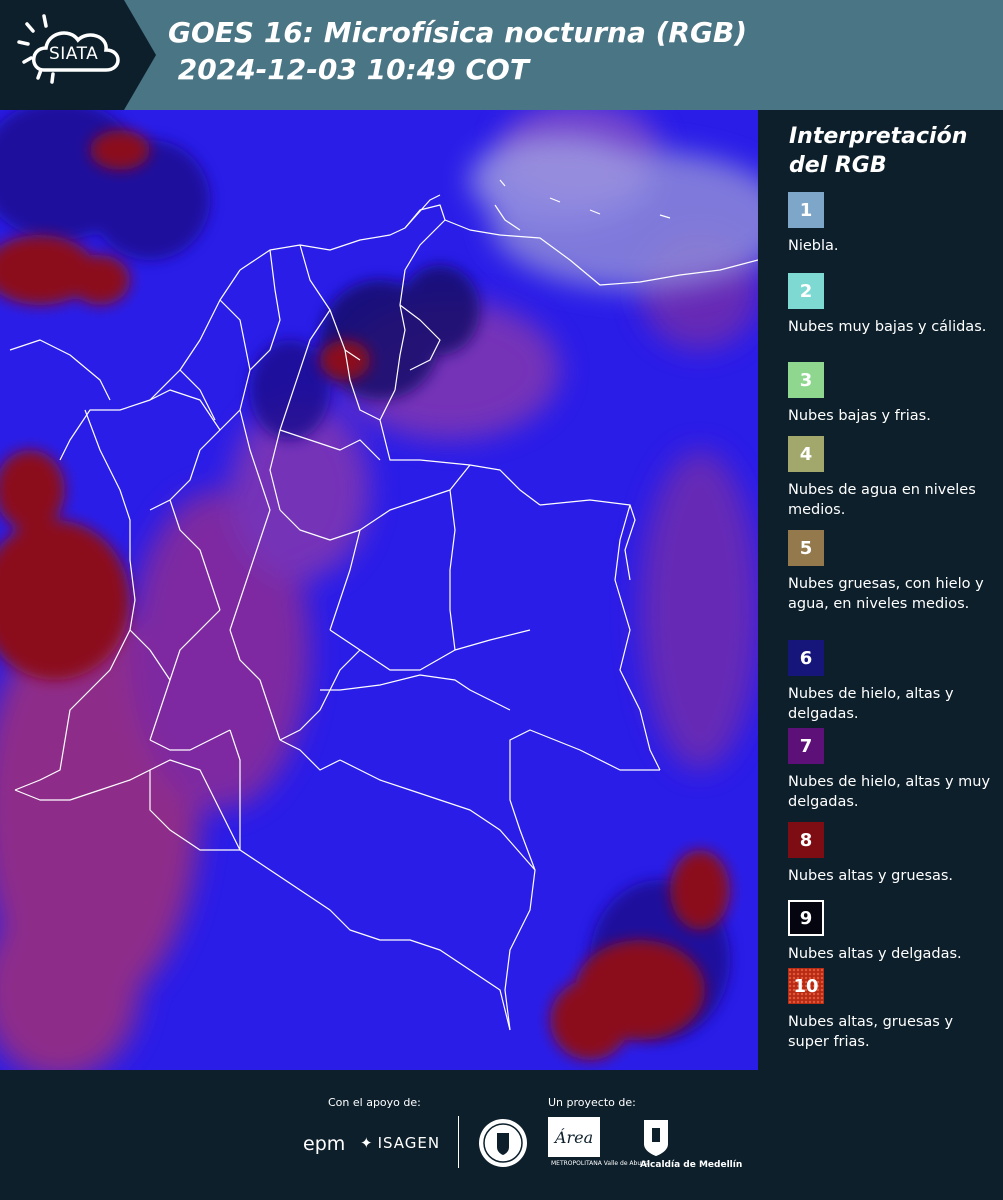 The height and width of the screenshot is (1200, 1003). What do you see at coordinates (893, 224) in the screenshot?
I see `legend-item-1: 1 Niebla.` at bounding box center [893, 224].